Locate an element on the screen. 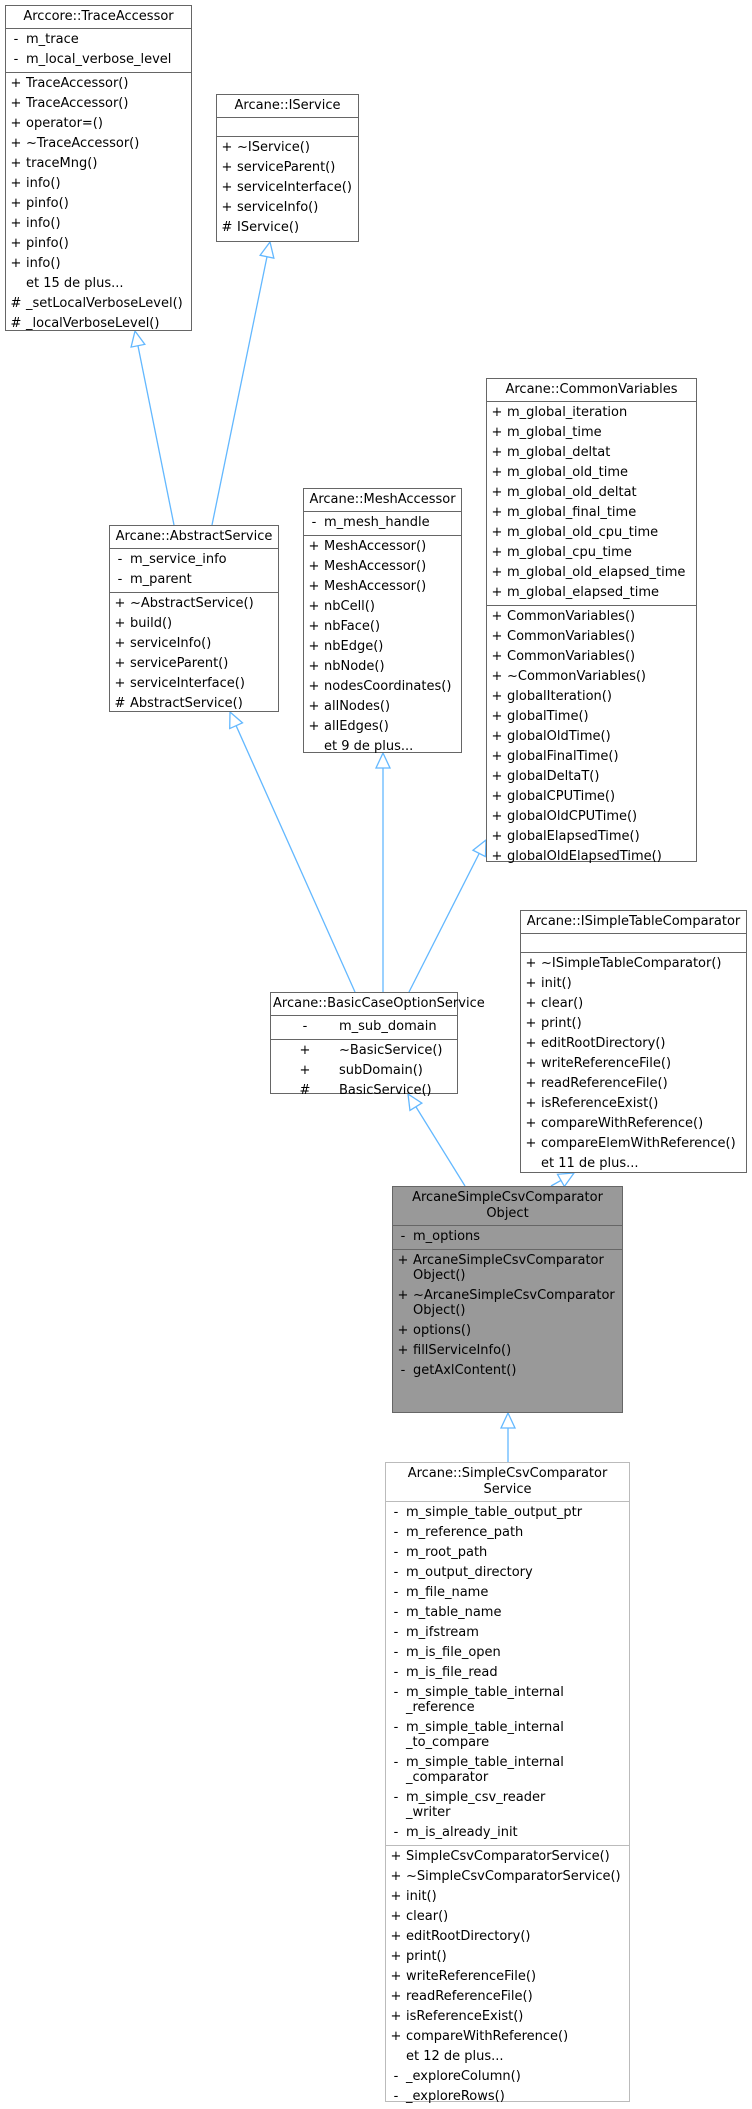  class-attribute-m-simple-table-internal-comparator: - m_simple_table_internal _comparator is located at coordinates (507, 1770).